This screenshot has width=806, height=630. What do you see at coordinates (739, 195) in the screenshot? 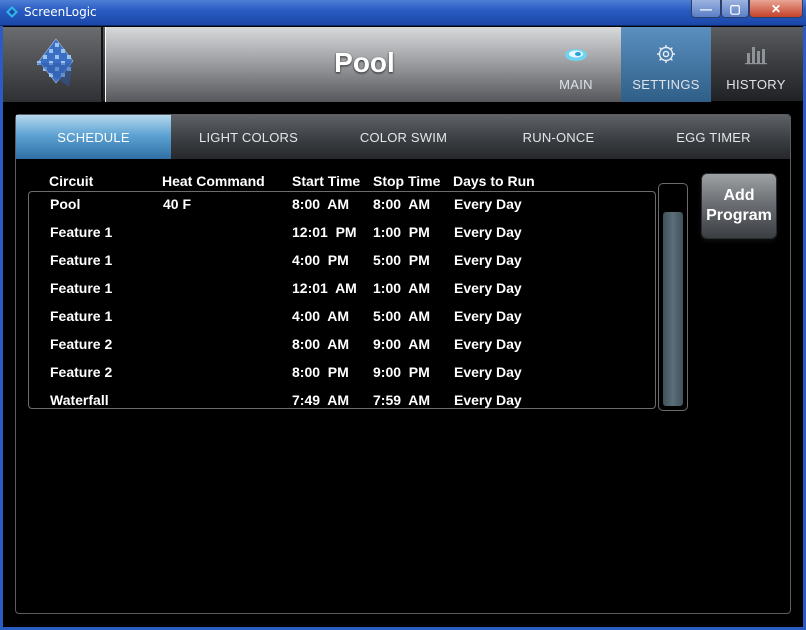
I see `add-program-label-line1: Add` at bounding box center [739, 195].